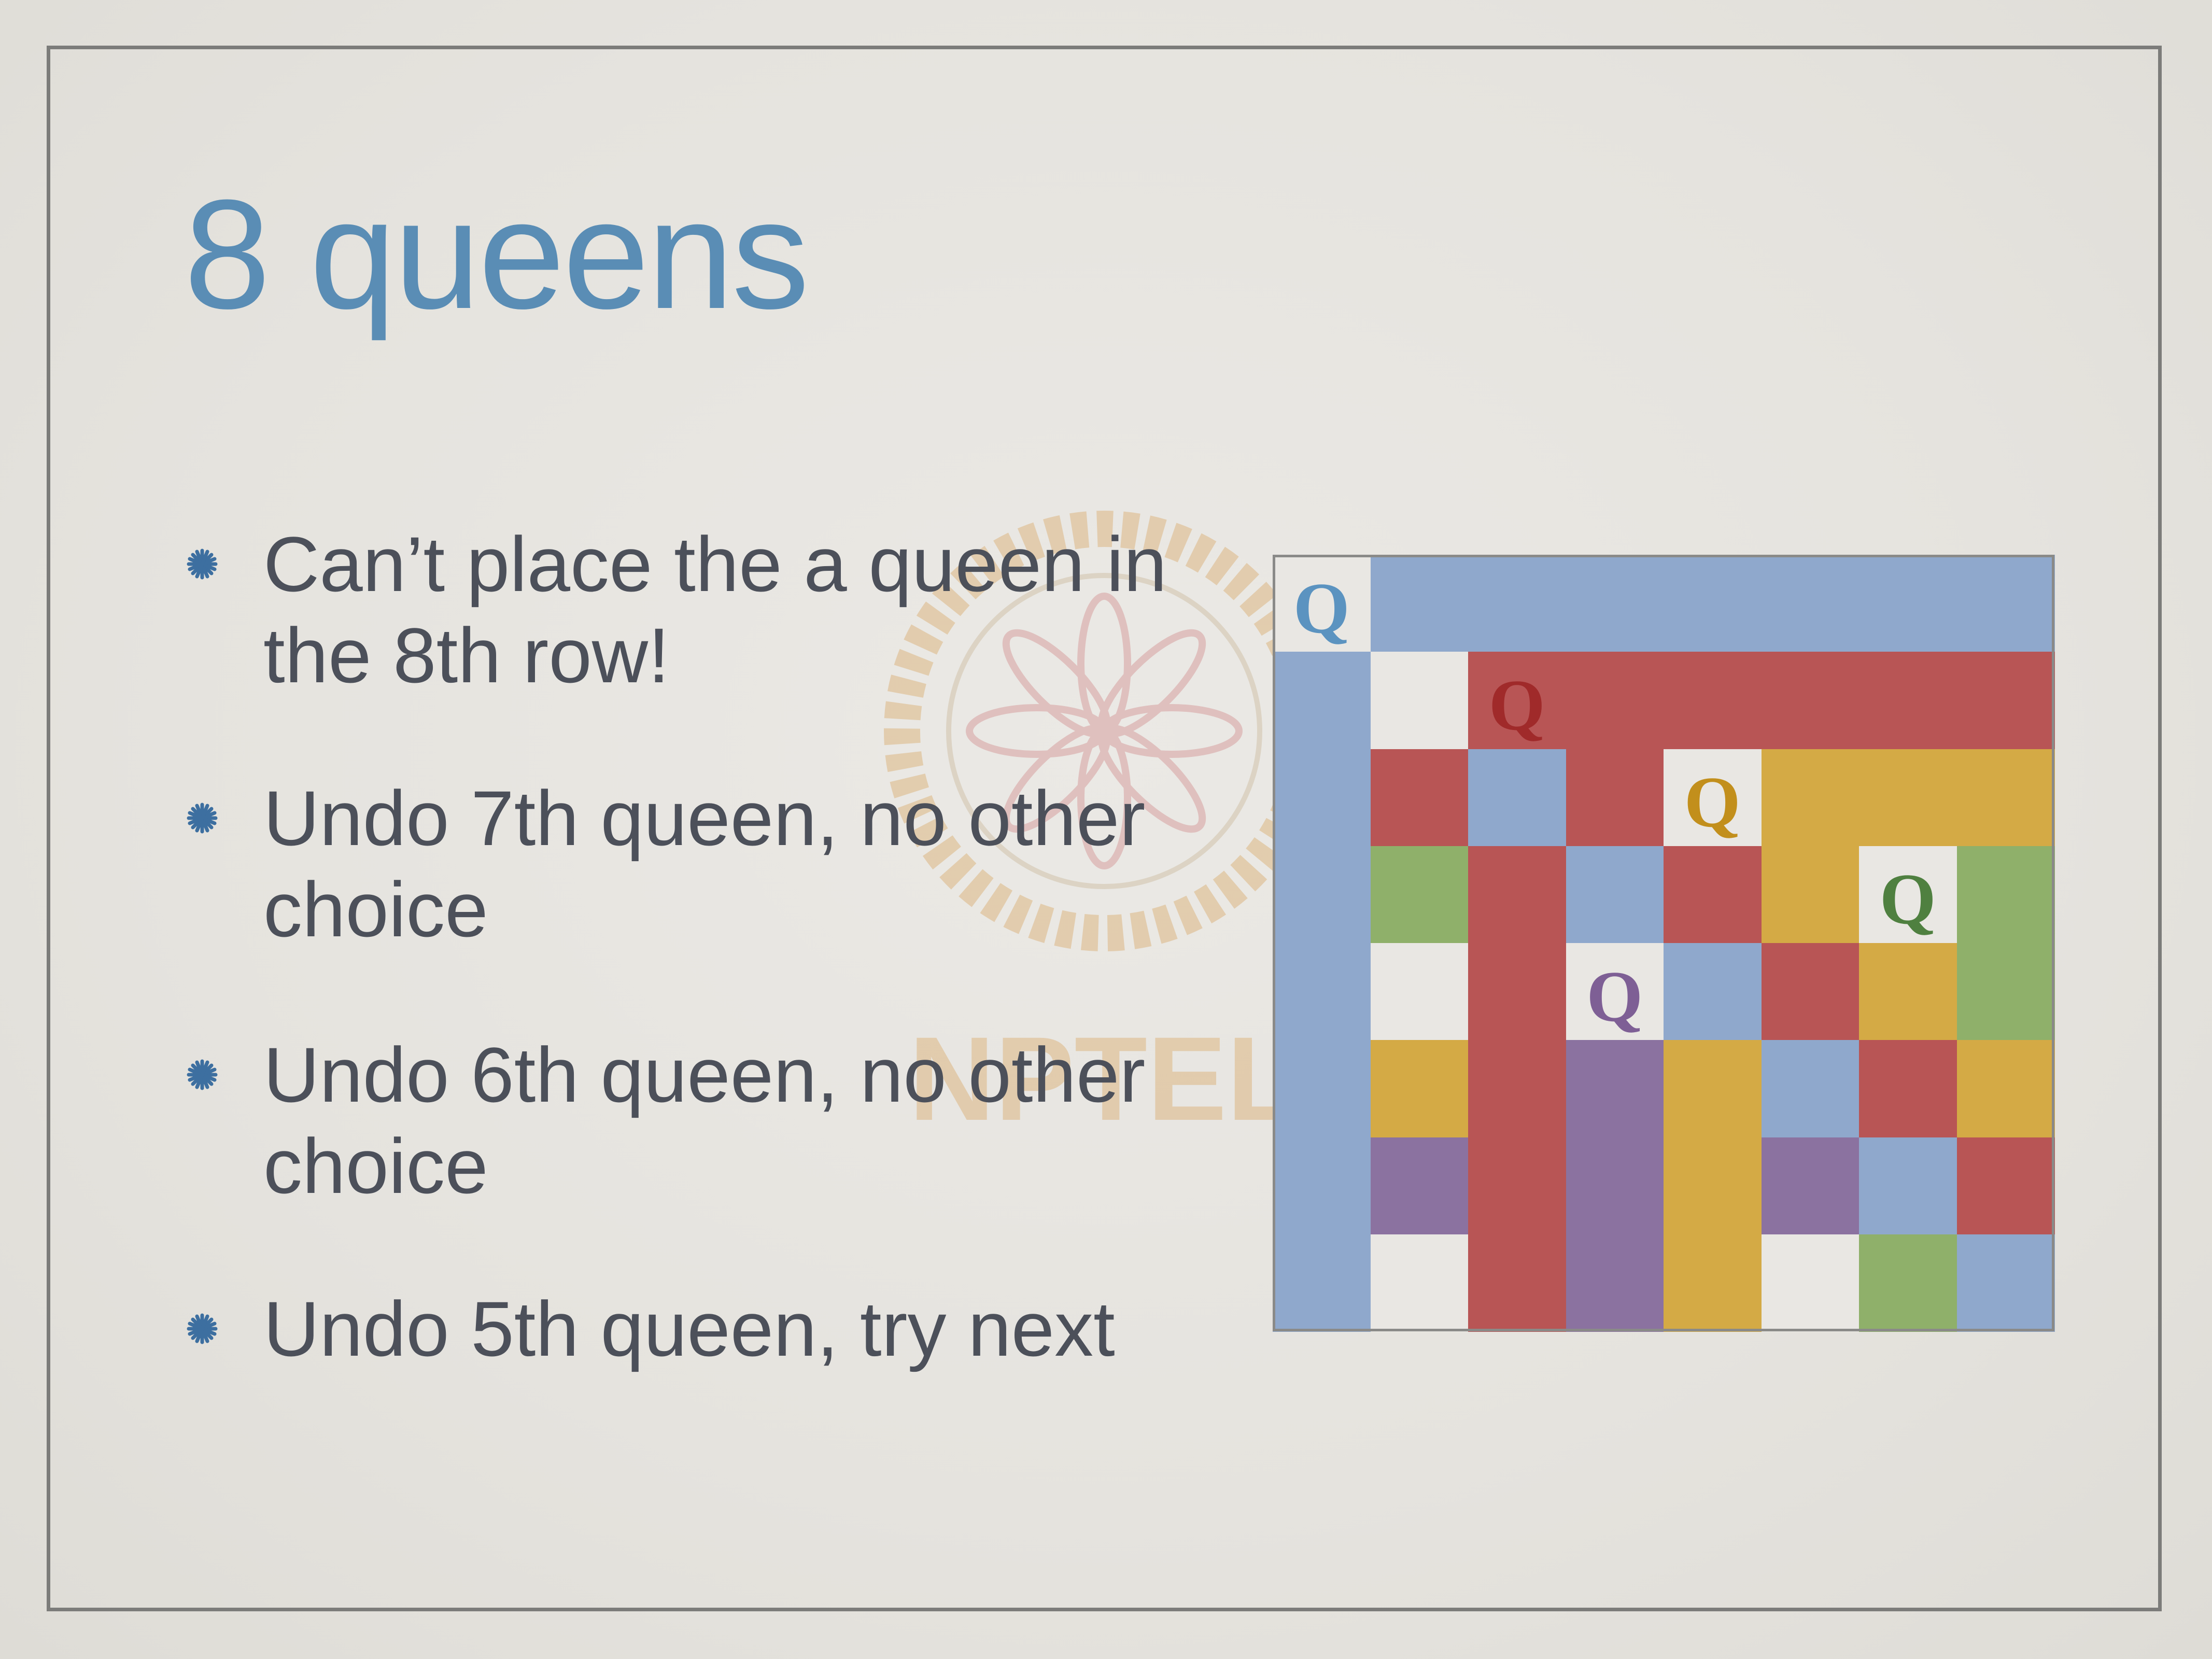 Image resolution: width=2212 pixels, height=1659 pixels. What do you see at coordinates (755, 609) in the screenshot?
I see `bullet-text: Can’t place the a queen in the 8th row!` at bounding box center [755, 609].